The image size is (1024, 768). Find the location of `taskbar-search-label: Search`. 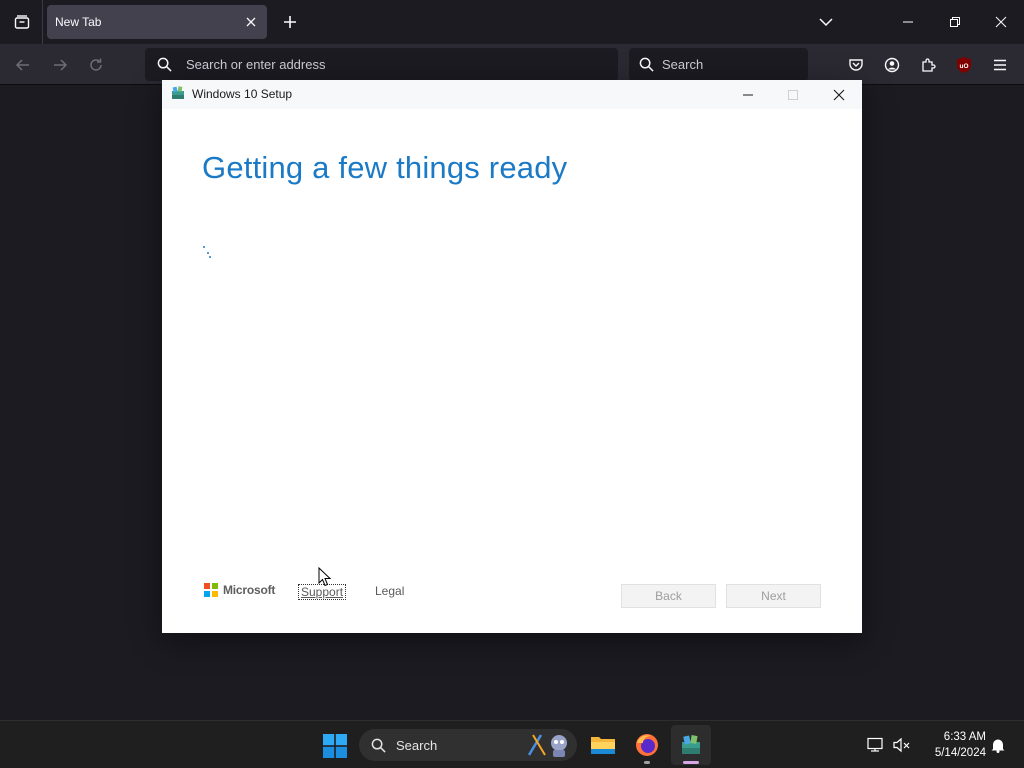

taskbar-search-label: Search is located at coordinates (417, 745).